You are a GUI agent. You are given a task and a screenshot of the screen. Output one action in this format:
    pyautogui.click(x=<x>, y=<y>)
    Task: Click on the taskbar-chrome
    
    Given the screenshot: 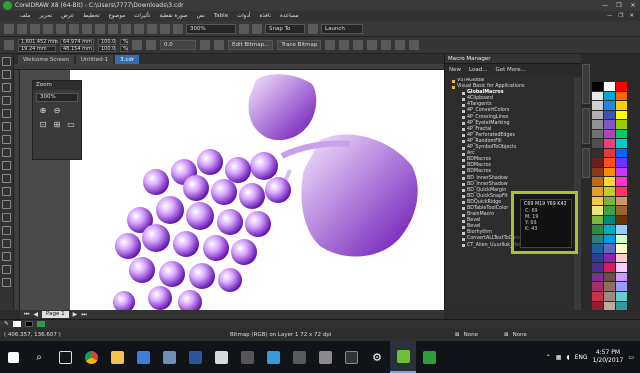 What is the action you would take?
    pyautogui.click(x=91, y=357)
    